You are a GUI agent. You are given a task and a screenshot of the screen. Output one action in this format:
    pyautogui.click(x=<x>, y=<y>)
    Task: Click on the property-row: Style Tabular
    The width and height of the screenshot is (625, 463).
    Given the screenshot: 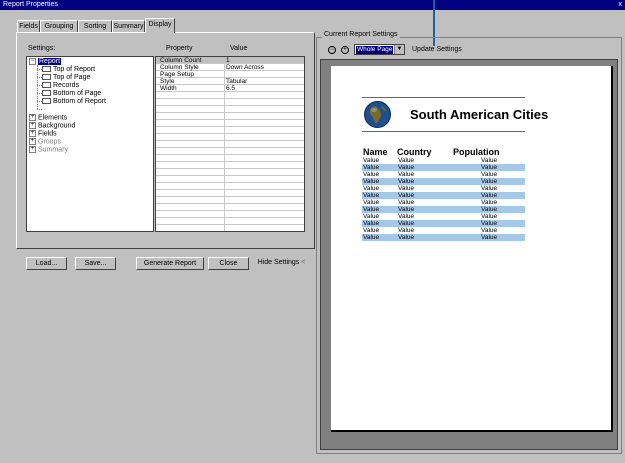 What is the action you would take?
    pyautogui.click(x=230, y=81)
    